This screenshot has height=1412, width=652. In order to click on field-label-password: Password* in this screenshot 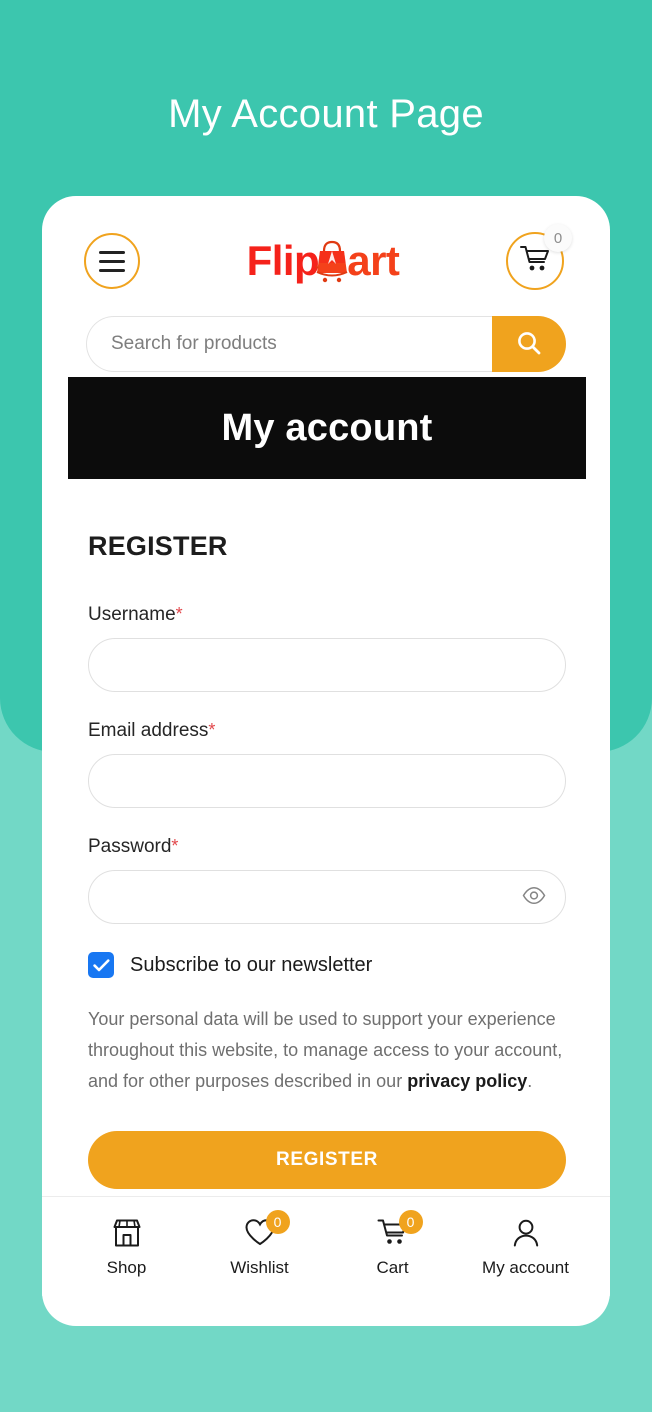, I will do `click(327, 847)`.